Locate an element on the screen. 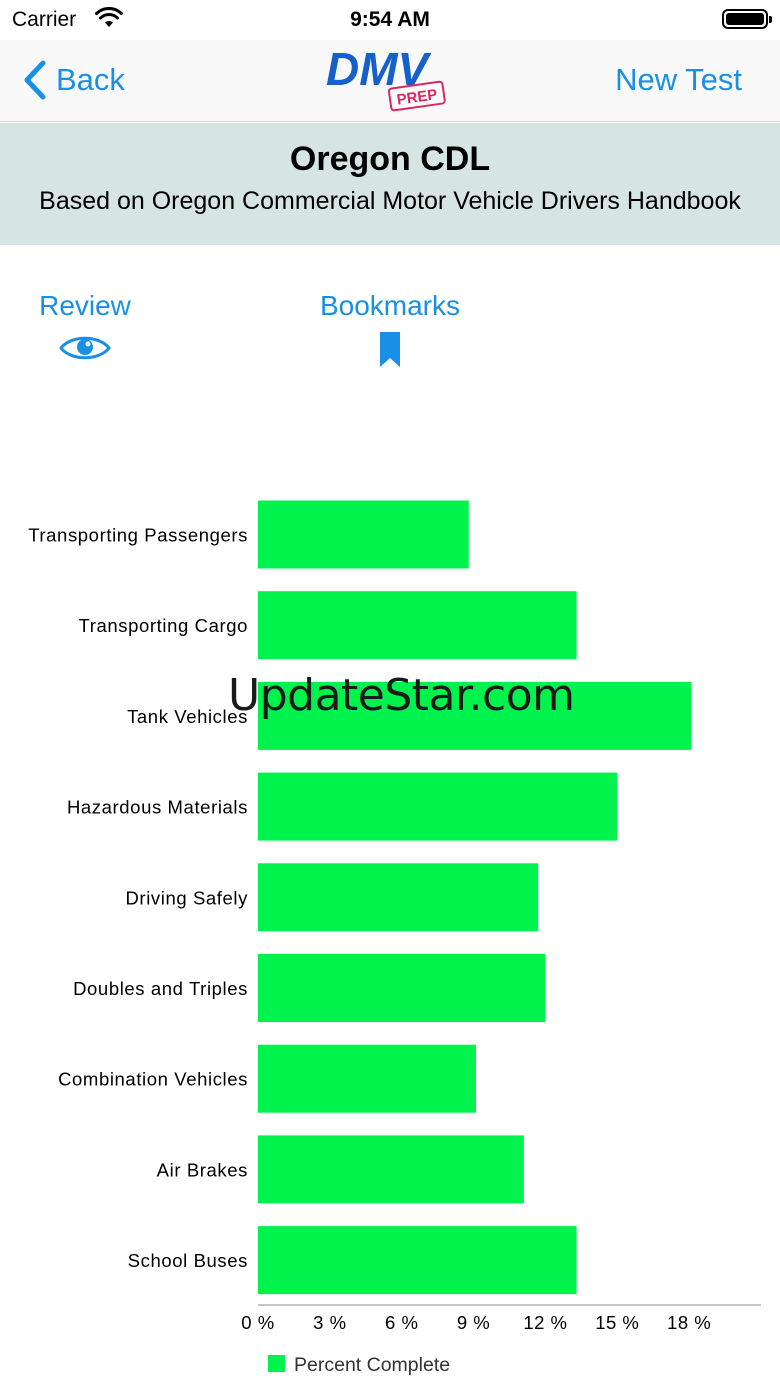 This screenshot has width=780, height=1387. bookmarks-label: Bookmarks is located at coordinates (390, 305).